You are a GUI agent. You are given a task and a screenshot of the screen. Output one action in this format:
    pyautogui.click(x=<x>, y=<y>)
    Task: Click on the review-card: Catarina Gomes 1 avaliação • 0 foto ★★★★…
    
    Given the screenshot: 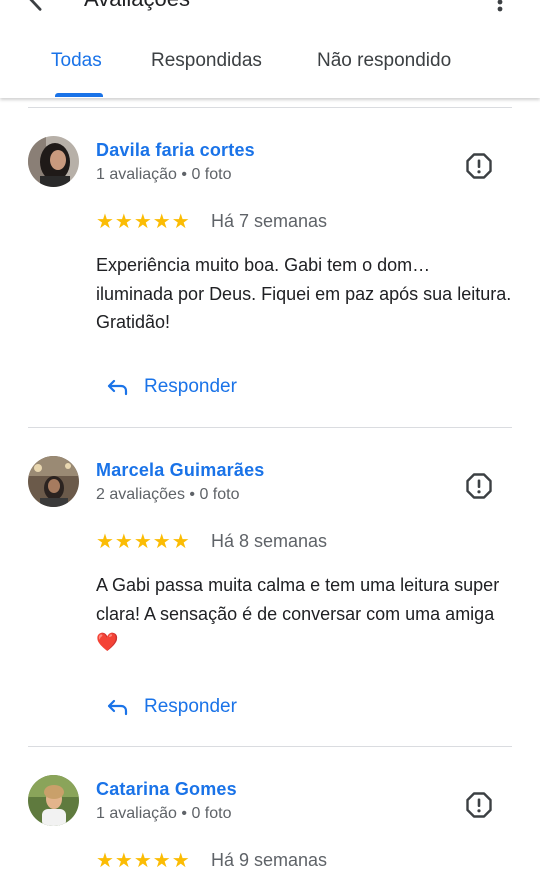 What is the action you would take?
    pyautogui.click(x=270, y=809)
    